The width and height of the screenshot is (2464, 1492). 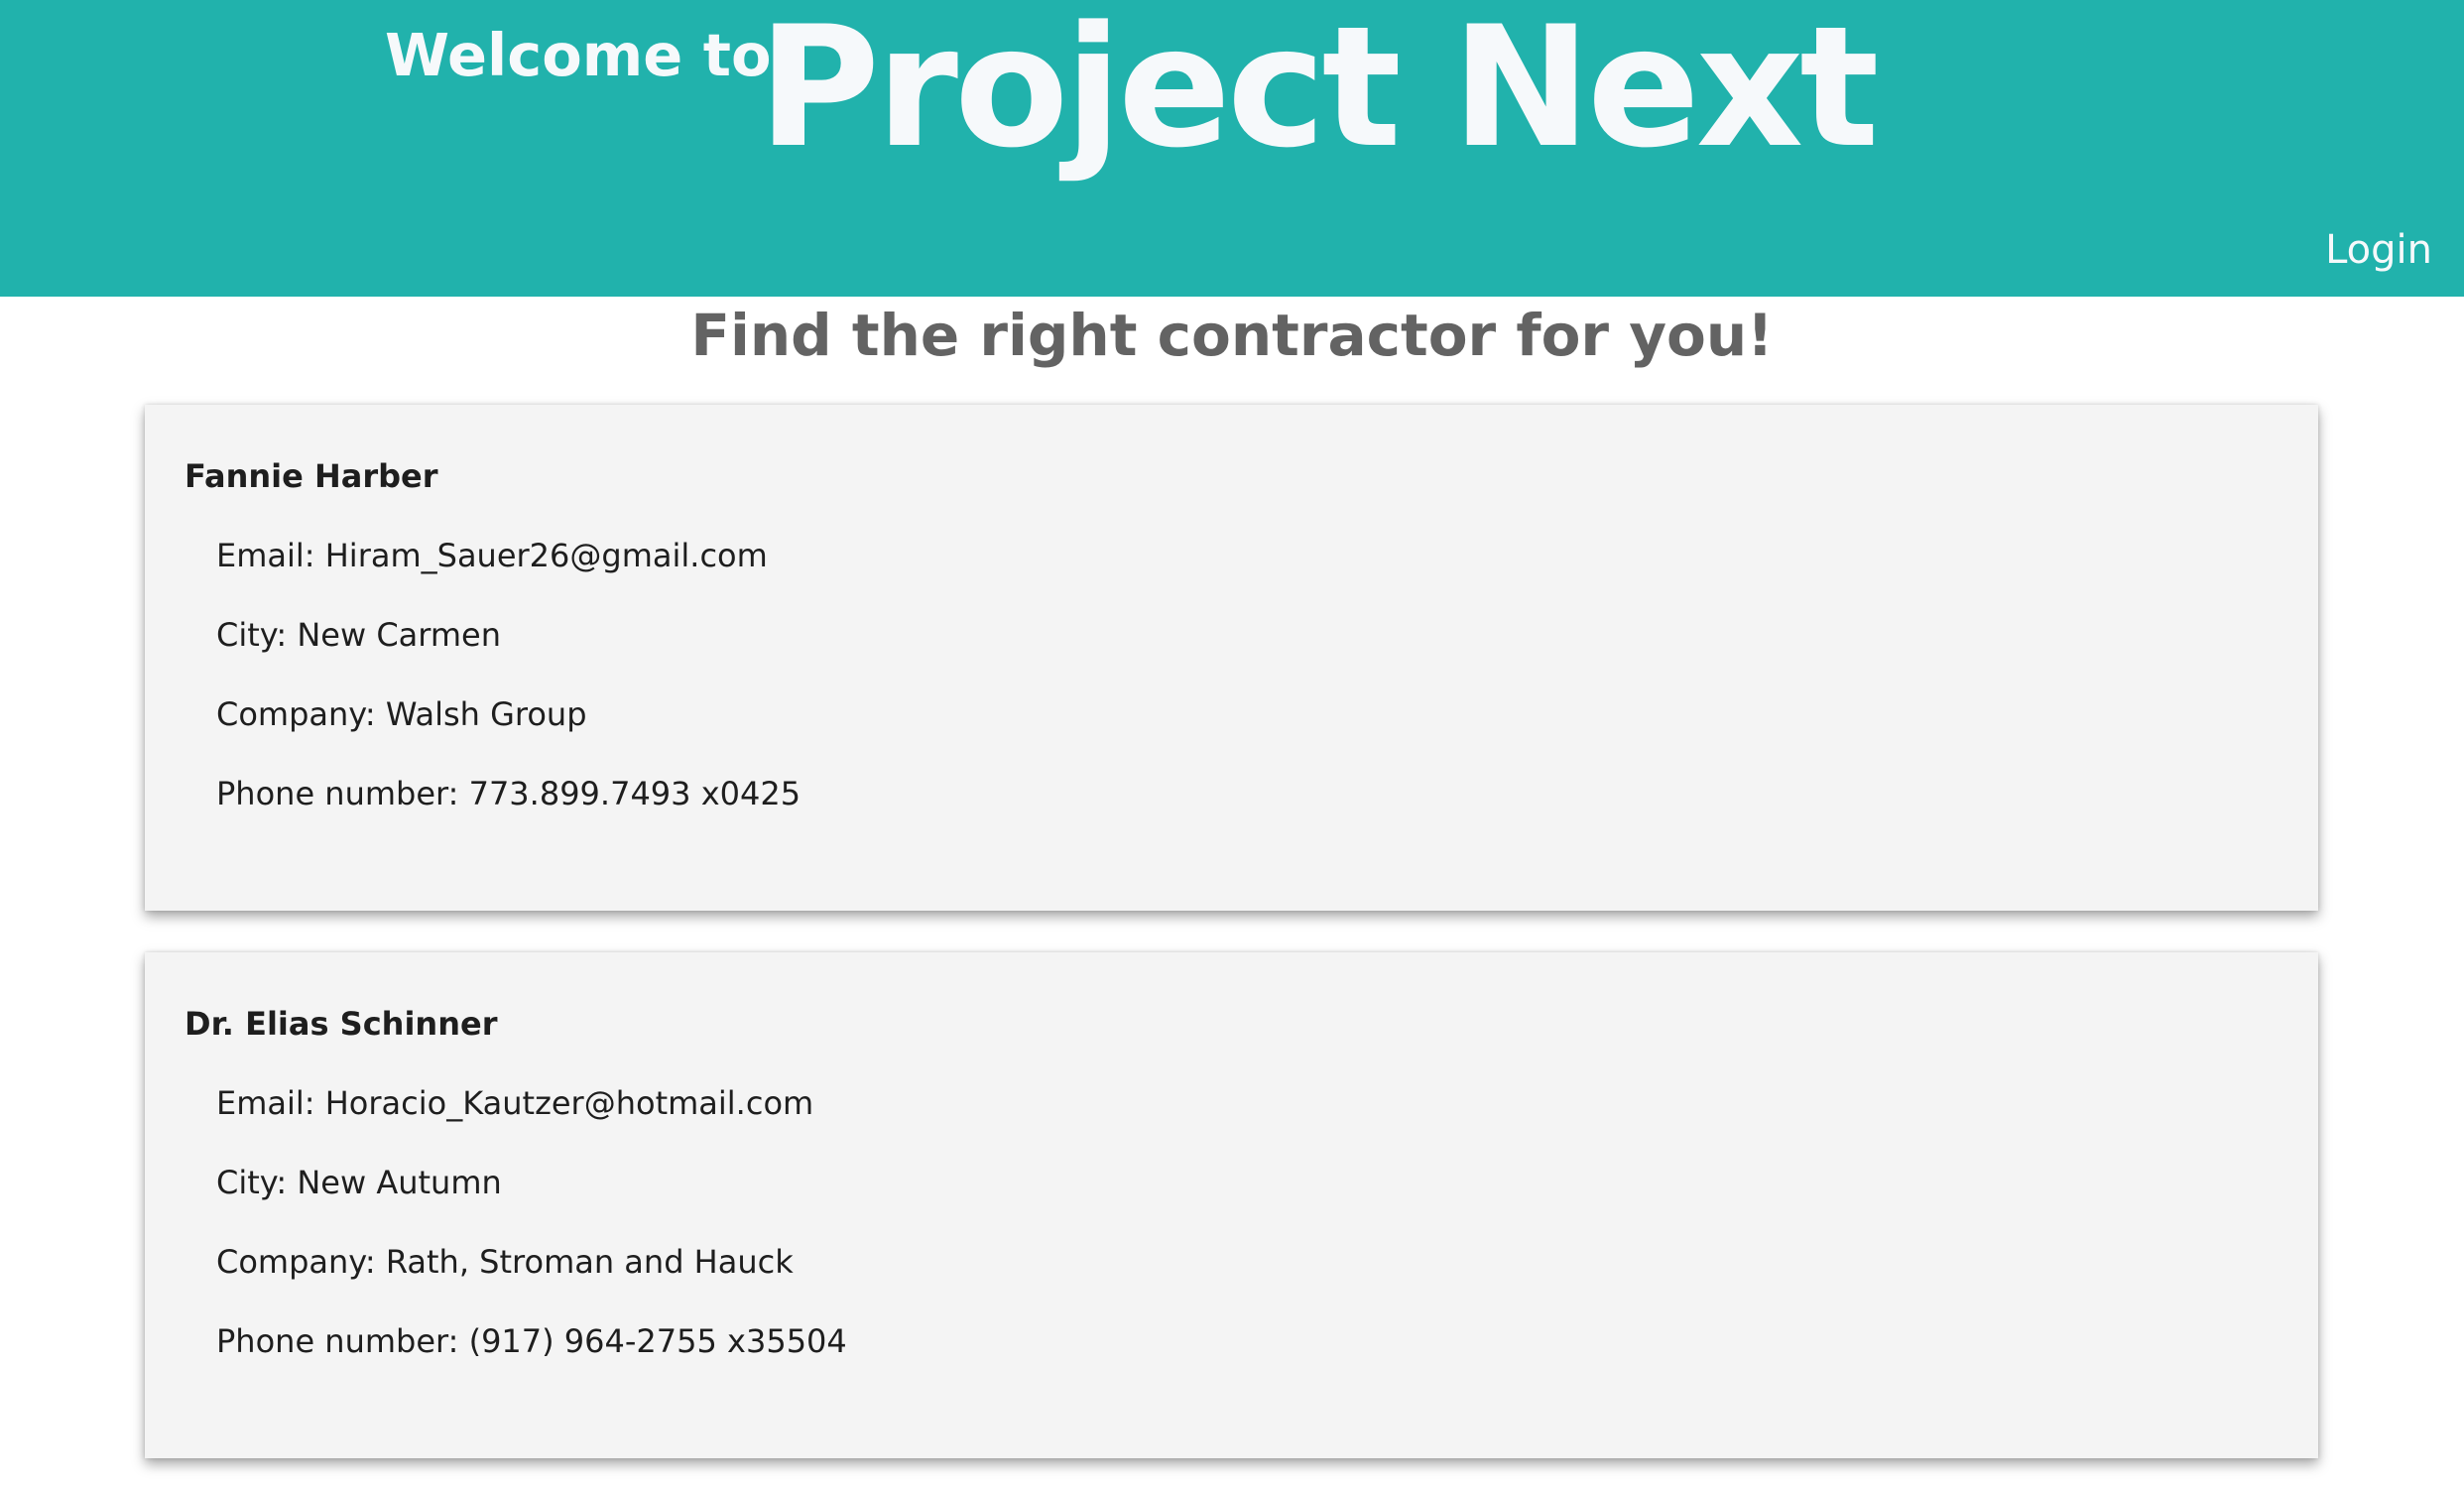 What do you see at coordinates (532, 1341) in the screenshot?
I see `contractor-phone: Phone number: (917) 964-2755 x35504` at bounding box center [532, 1341].